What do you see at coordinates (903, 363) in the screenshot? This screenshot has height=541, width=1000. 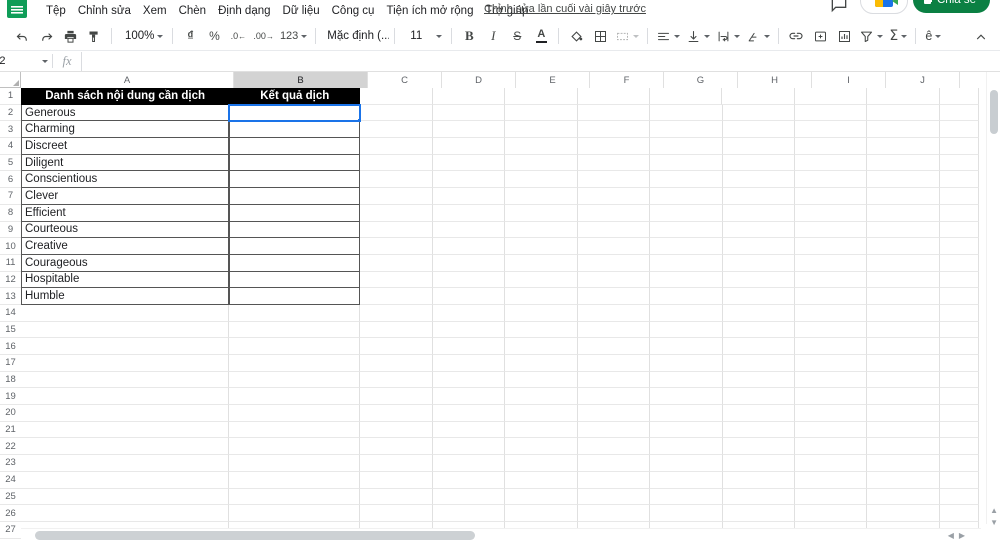 I see `cell-J17` at bounding box center [903, 363].